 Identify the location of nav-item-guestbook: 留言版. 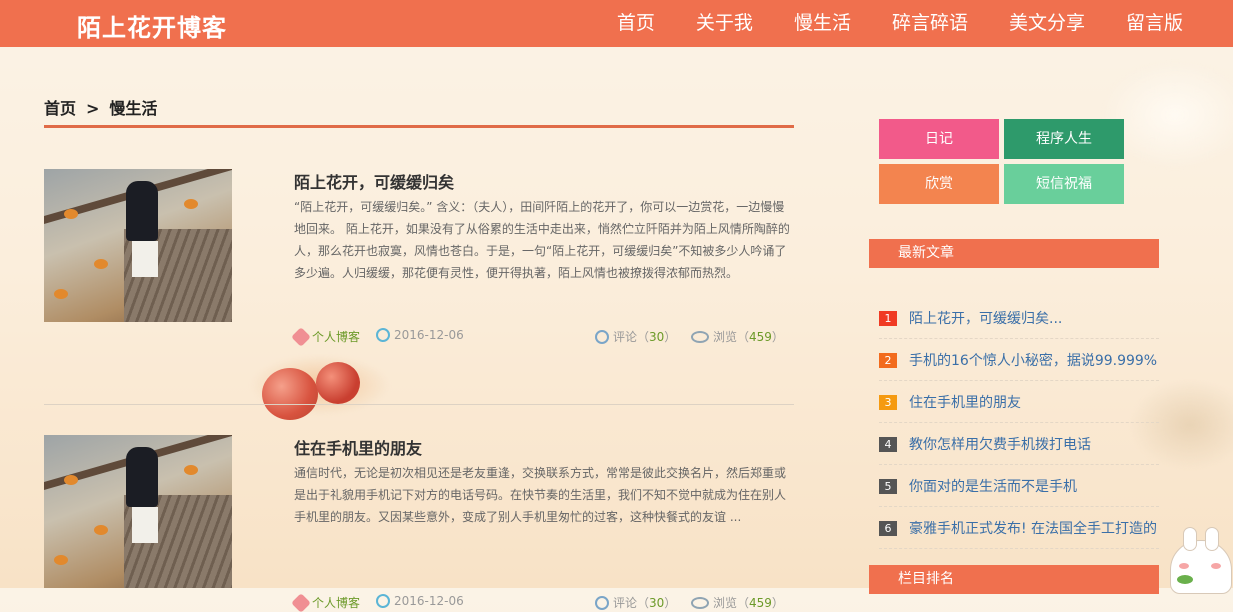
(1154, 23).